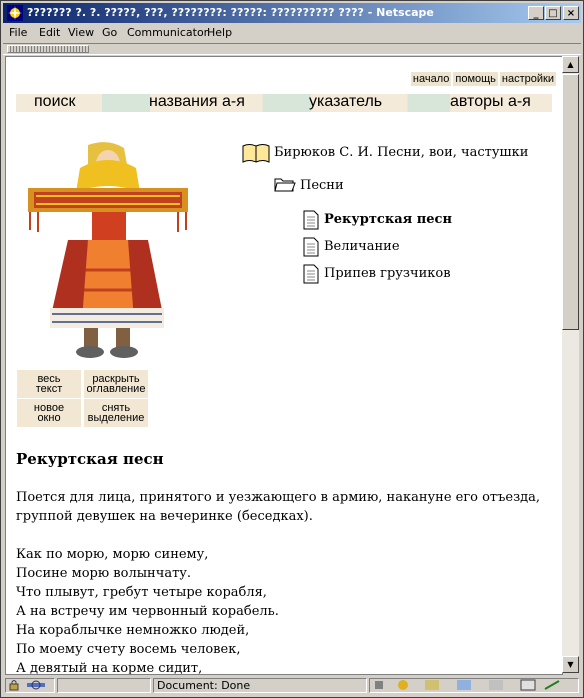  Describe the element at coordinates (345, 102) in the screenshot. I see `nav-index: указатель` at that location.